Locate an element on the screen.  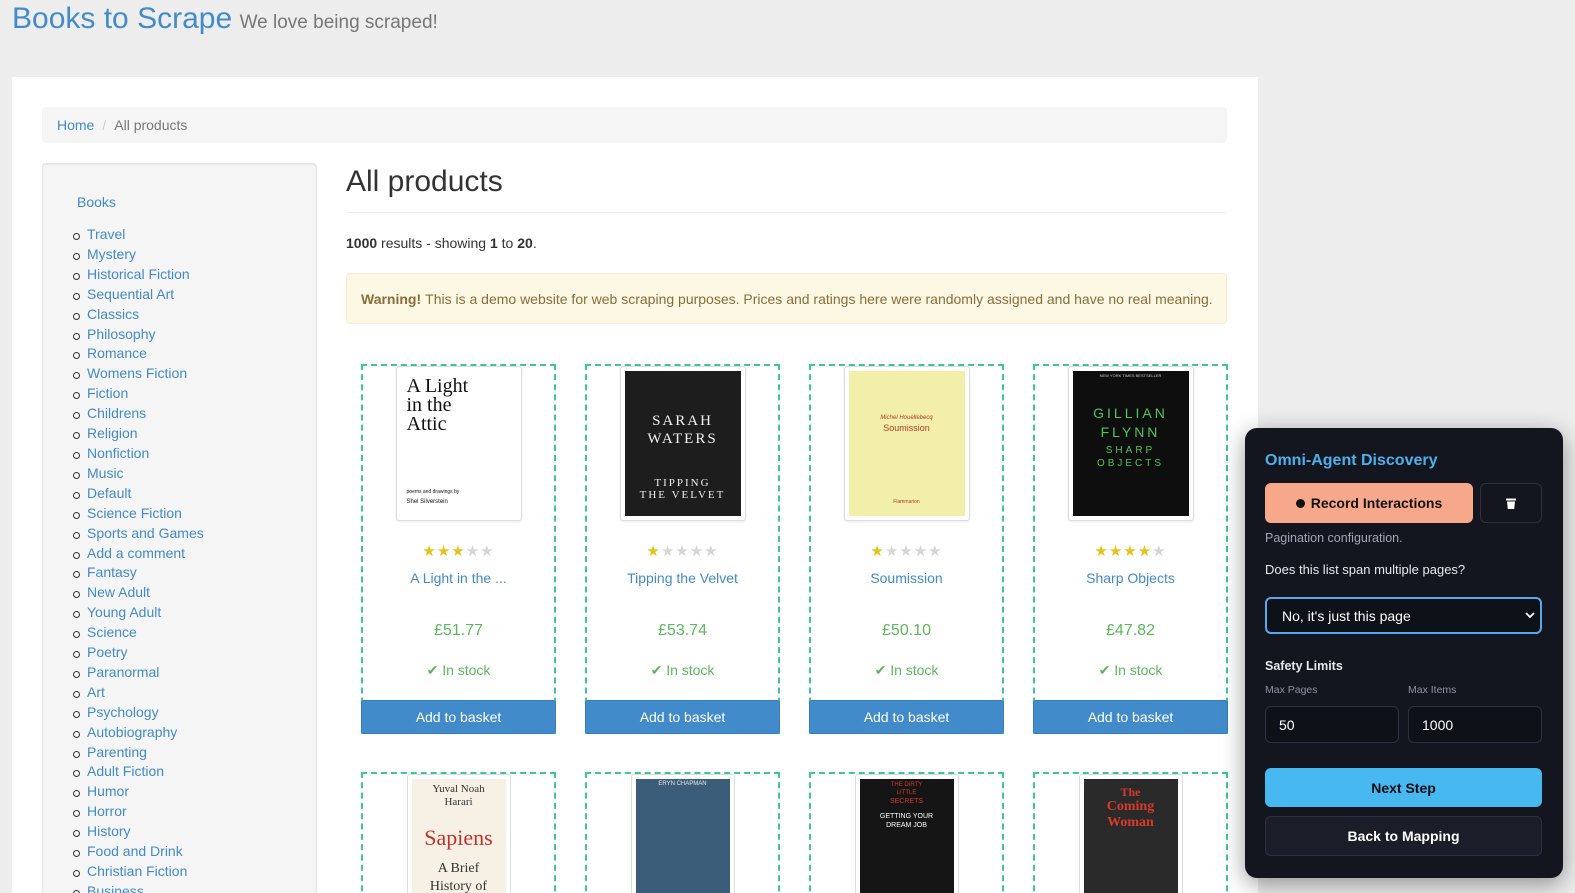
sidebar-category-link: Nonfiction is located at coordinates (138, 454).